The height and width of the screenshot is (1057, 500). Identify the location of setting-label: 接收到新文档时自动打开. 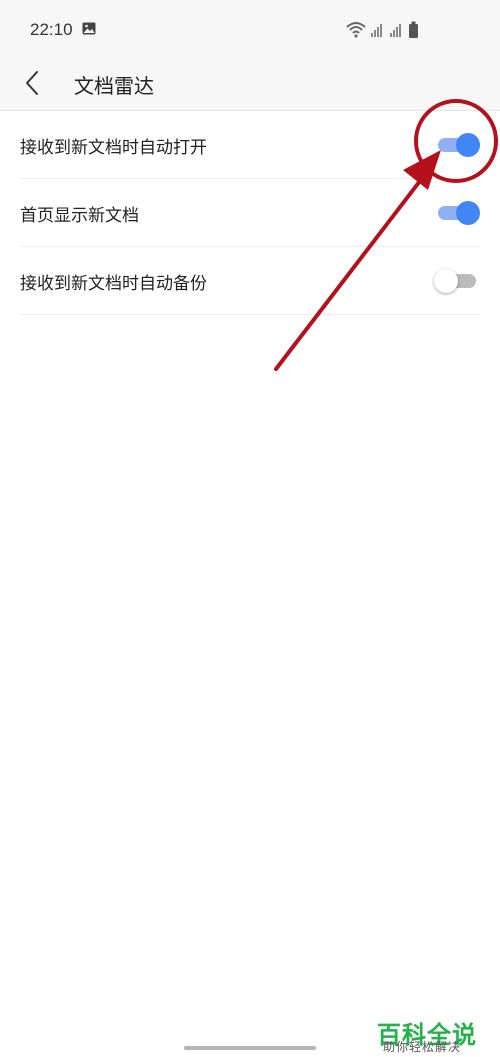
(113, 148).